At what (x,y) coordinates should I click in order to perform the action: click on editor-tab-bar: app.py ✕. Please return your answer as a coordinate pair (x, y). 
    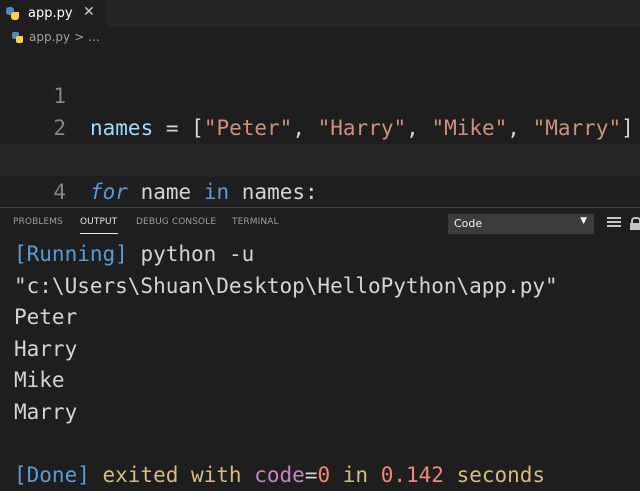
    Looking at the image, I should click on (320, 13).